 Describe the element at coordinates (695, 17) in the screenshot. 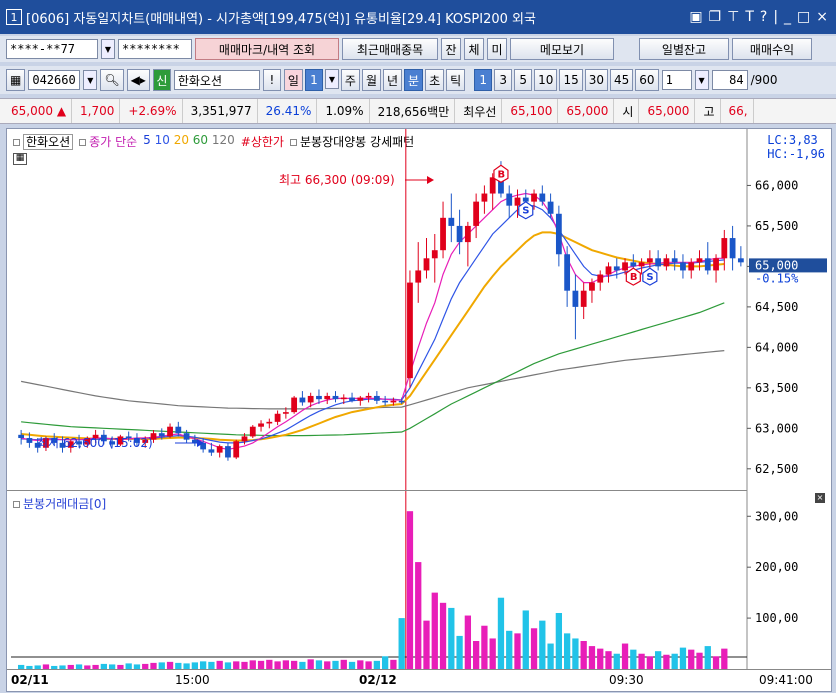

I see `window-icon: ▣` at that location.